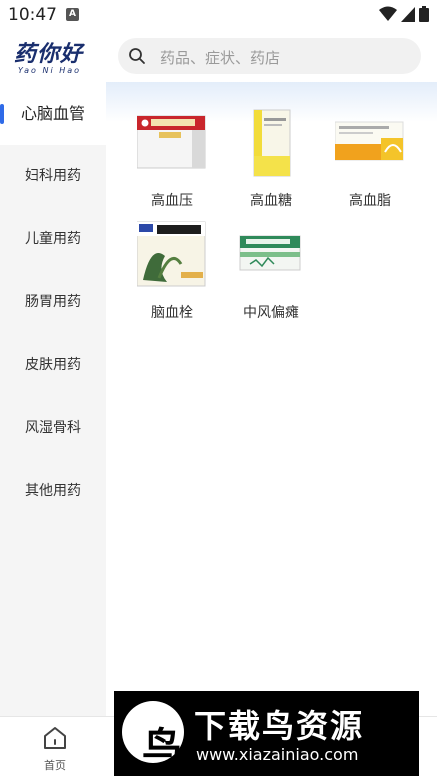  I want to click on sidebar-item-label: 风湿骨科, so click(53, 428).